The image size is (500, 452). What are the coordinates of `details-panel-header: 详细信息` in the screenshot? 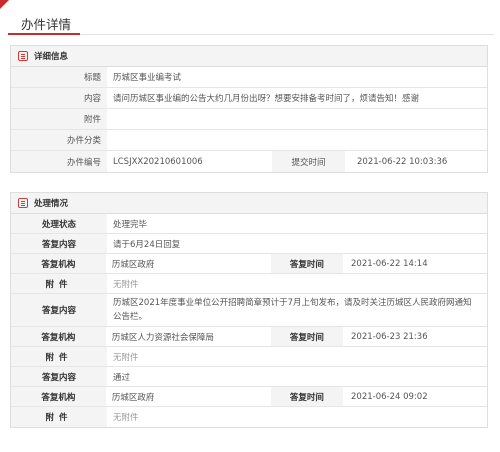 It's located at (249, 56).